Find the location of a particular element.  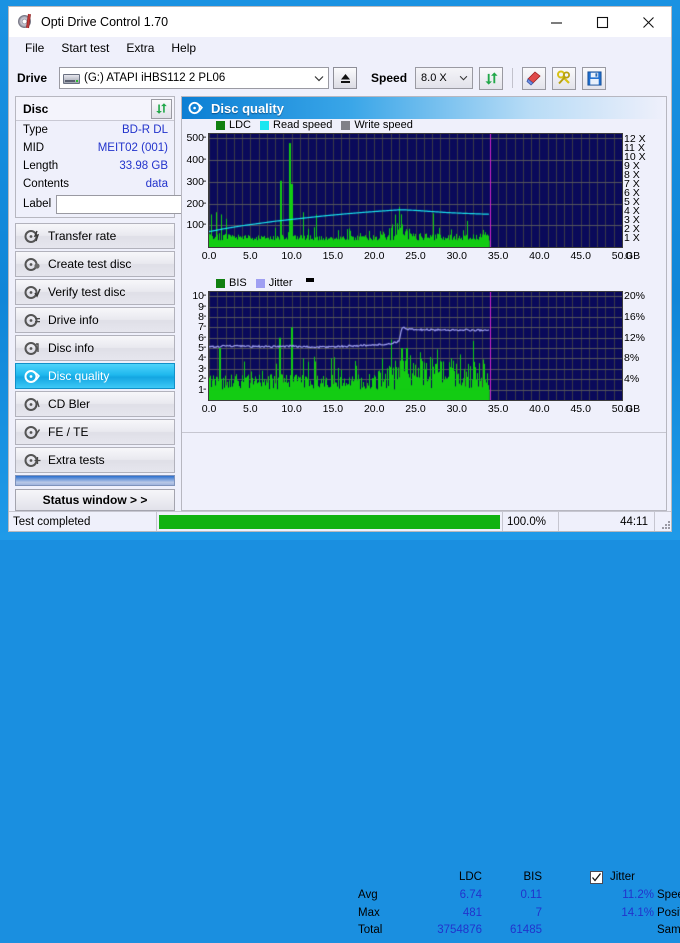

minimize-button is located at coordinates (556, 22).